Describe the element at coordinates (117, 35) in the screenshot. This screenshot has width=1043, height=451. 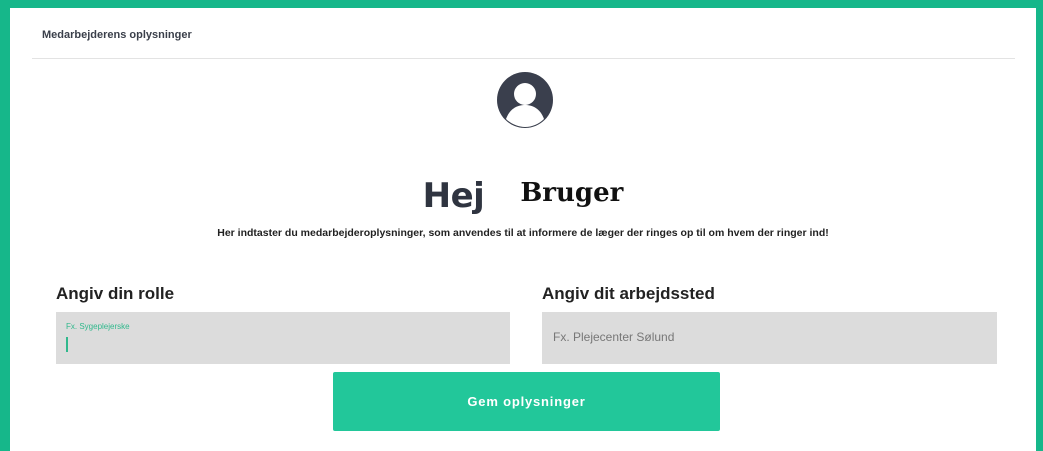
I see `panel-title: Medarbejderens oplysninger` at that location.